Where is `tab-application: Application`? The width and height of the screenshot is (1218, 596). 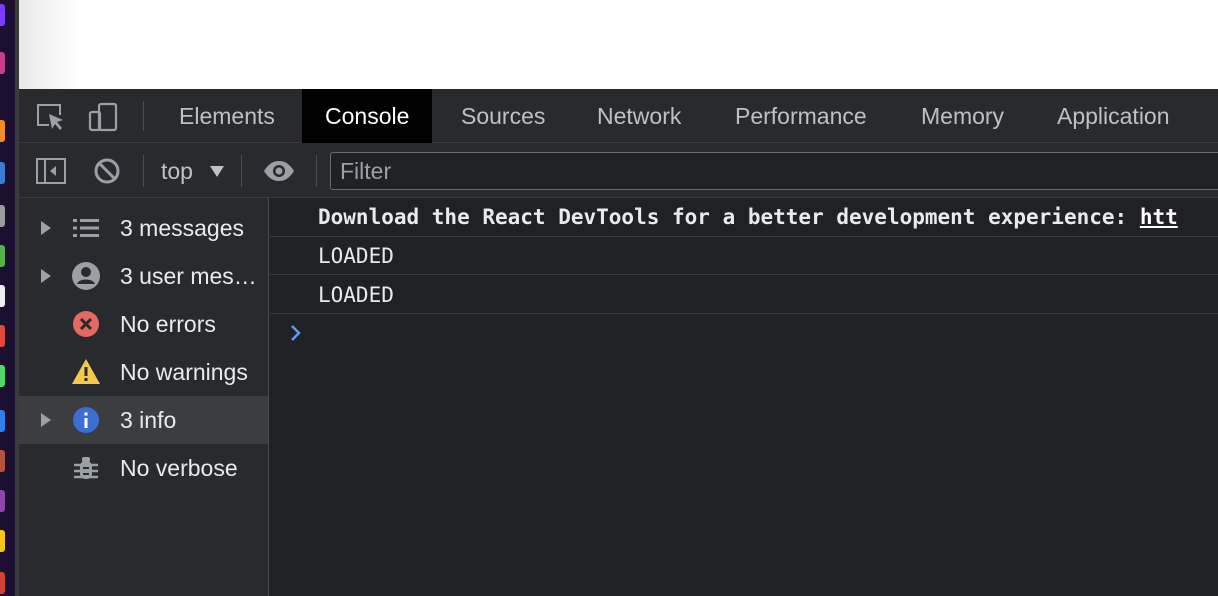
tab-application: Application is located at coordinates (1113, 116).